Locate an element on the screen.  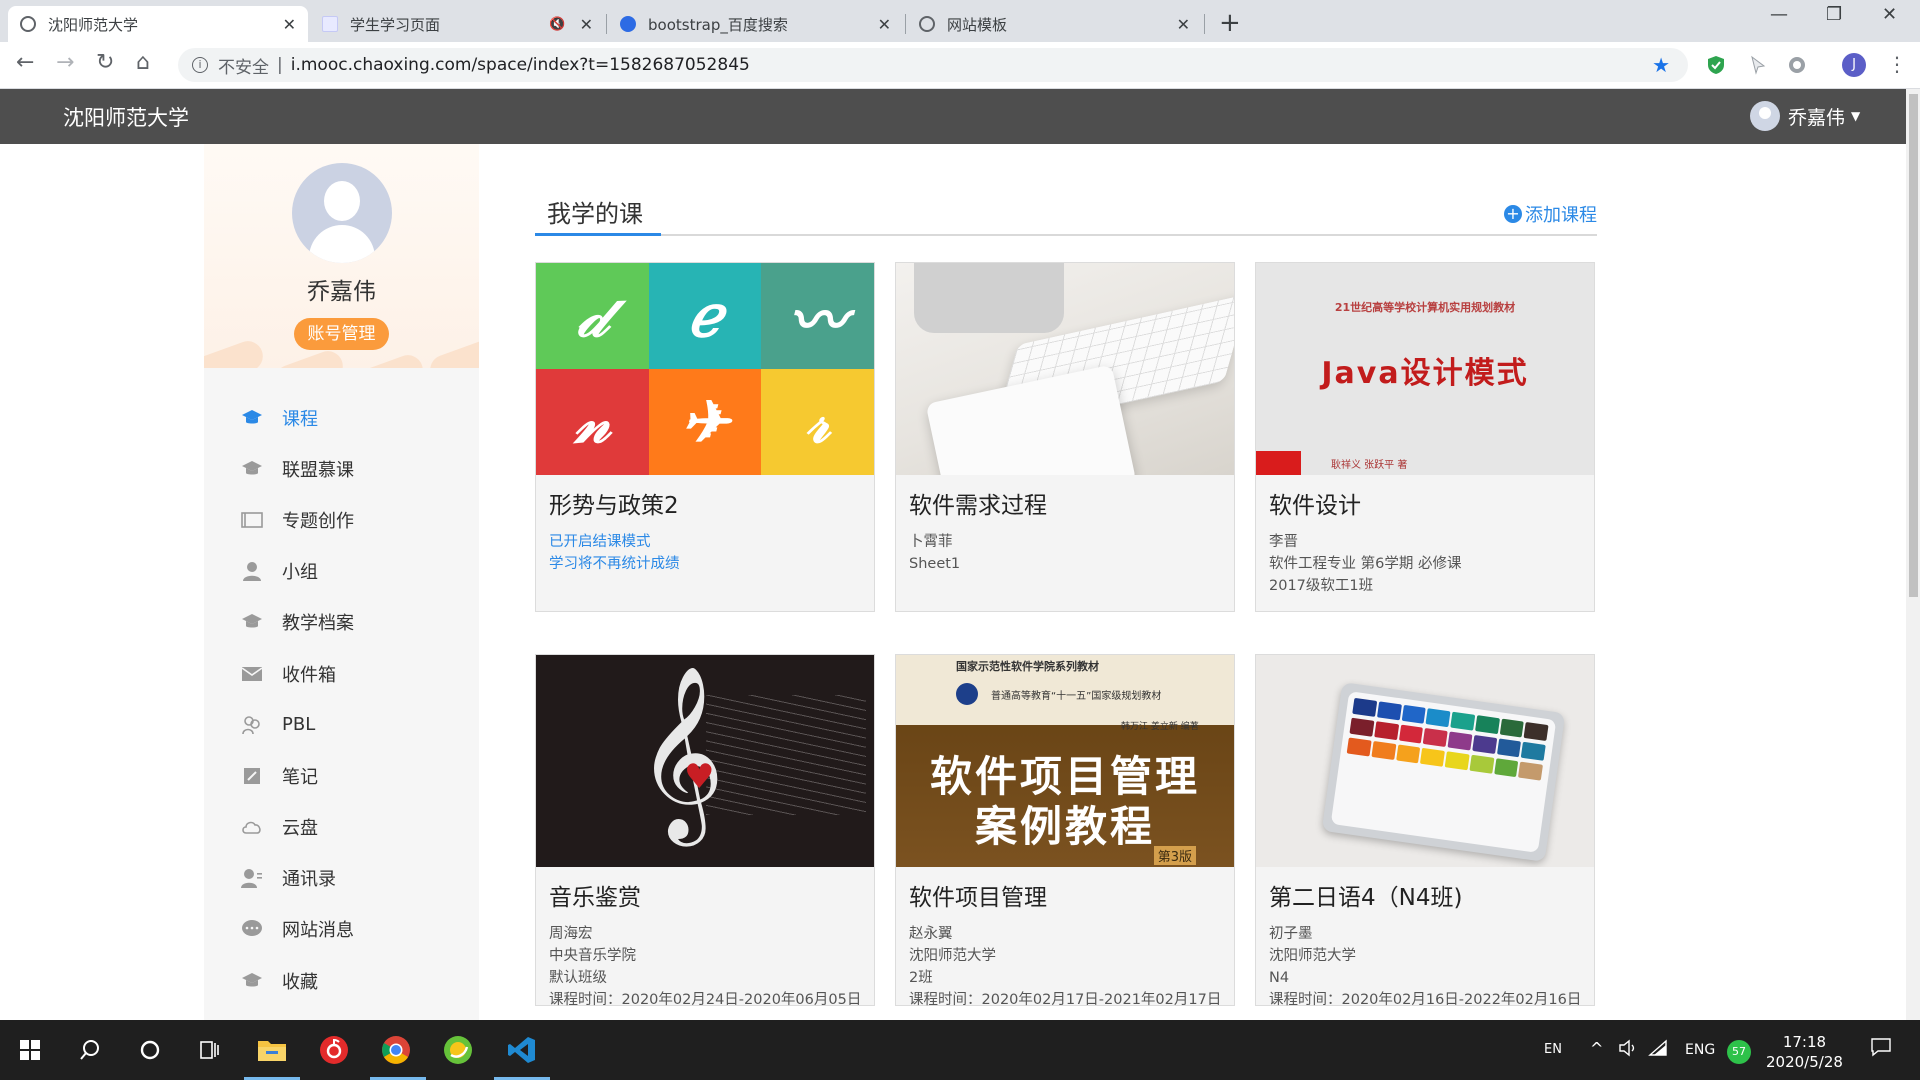
notification-icon is located at coordinates (1881, 1049).